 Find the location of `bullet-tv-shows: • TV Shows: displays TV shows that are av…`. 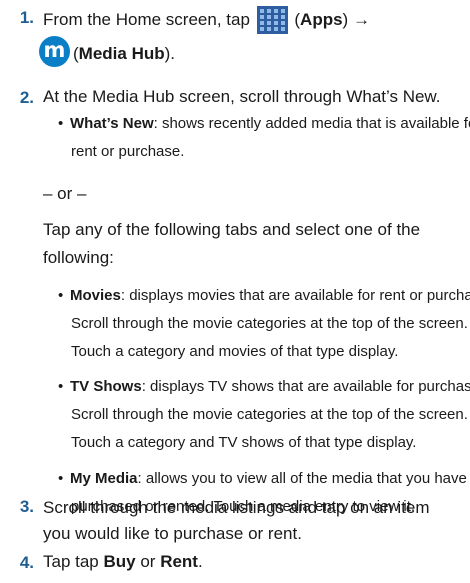

bullet-tv-shows: • TV Shows: displays TV shows that are av… is located at coordinates (264, 415).